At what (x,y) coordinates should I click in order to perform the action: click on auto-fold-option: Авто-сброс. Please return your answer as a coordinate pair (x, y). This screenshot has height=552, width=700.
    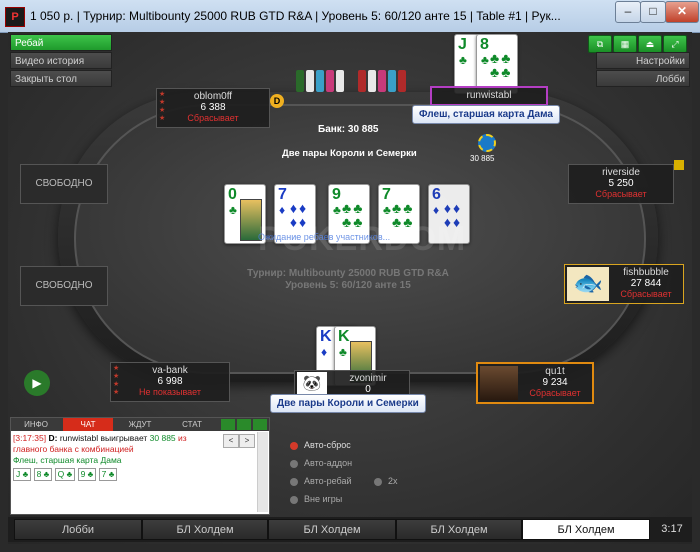
    Looking at the image, I should click on (320, 445).